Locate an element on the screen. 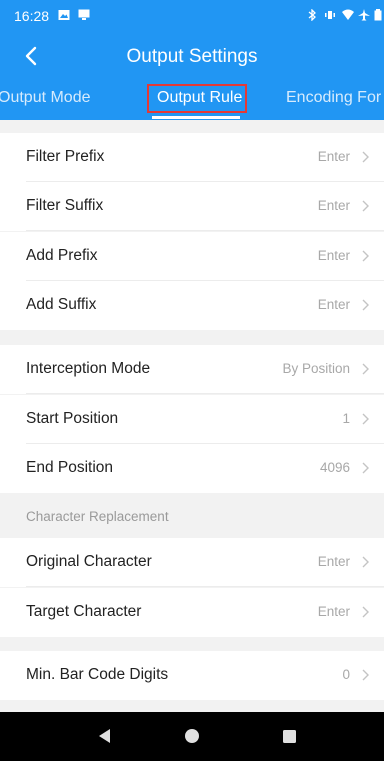 The height and width of the screenshot is (761, 384). status-time: 16:28 is located at coordinates (32, 16).